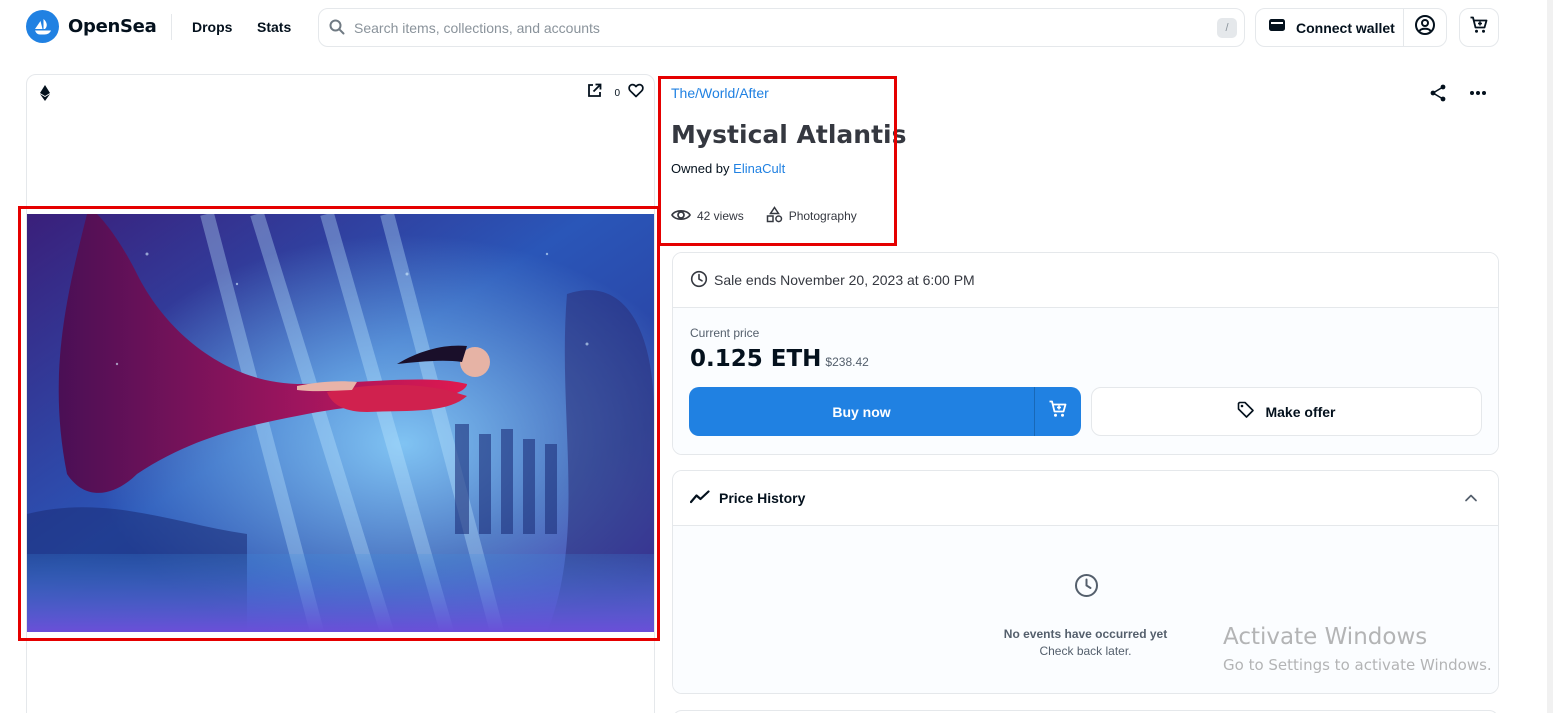 This screenshot has width=1553, height=713. I want to click on price-eth: 0.125 ETH, so click(756, 359).